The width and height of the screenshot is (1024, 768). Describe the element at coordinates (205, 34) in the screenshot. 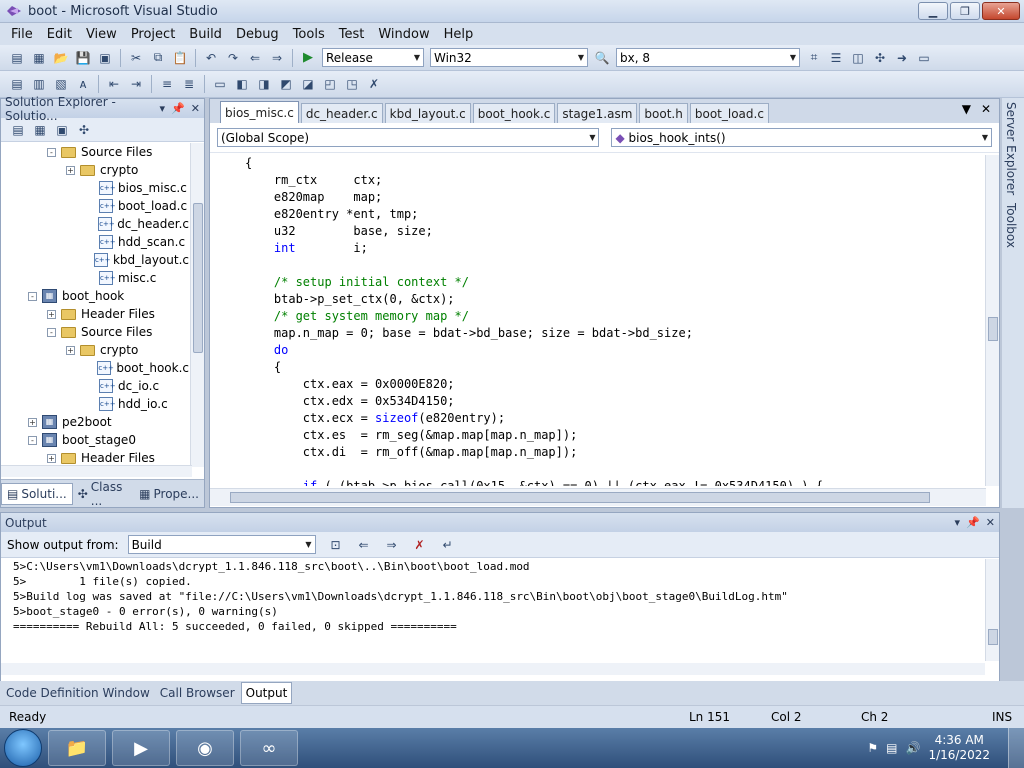

I see `menu-build: Build` at that location.